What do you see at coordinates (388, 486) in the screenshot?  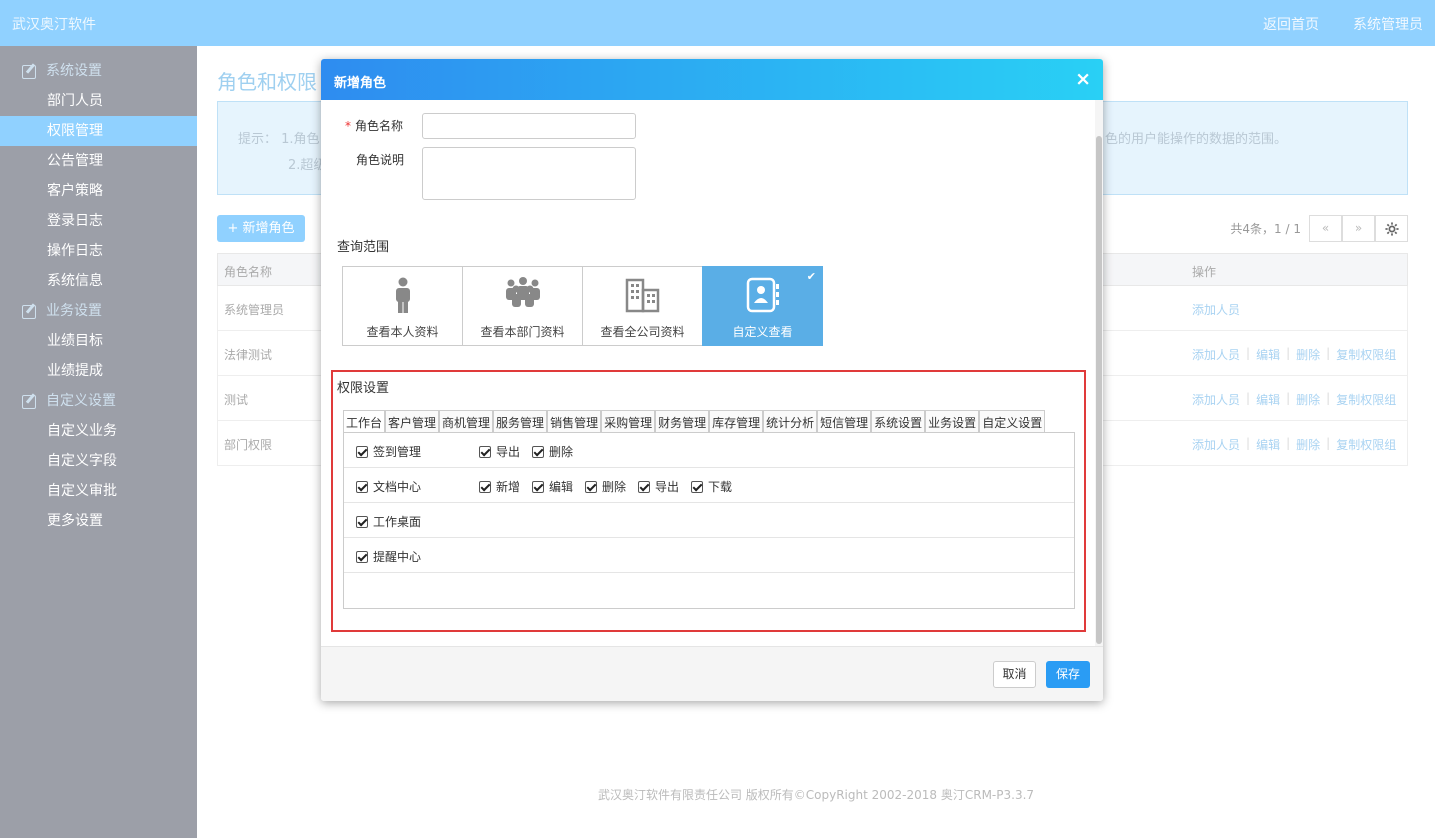 I see `perm-docs-checkbox: 文档中心` at bounding box center [388, 486].